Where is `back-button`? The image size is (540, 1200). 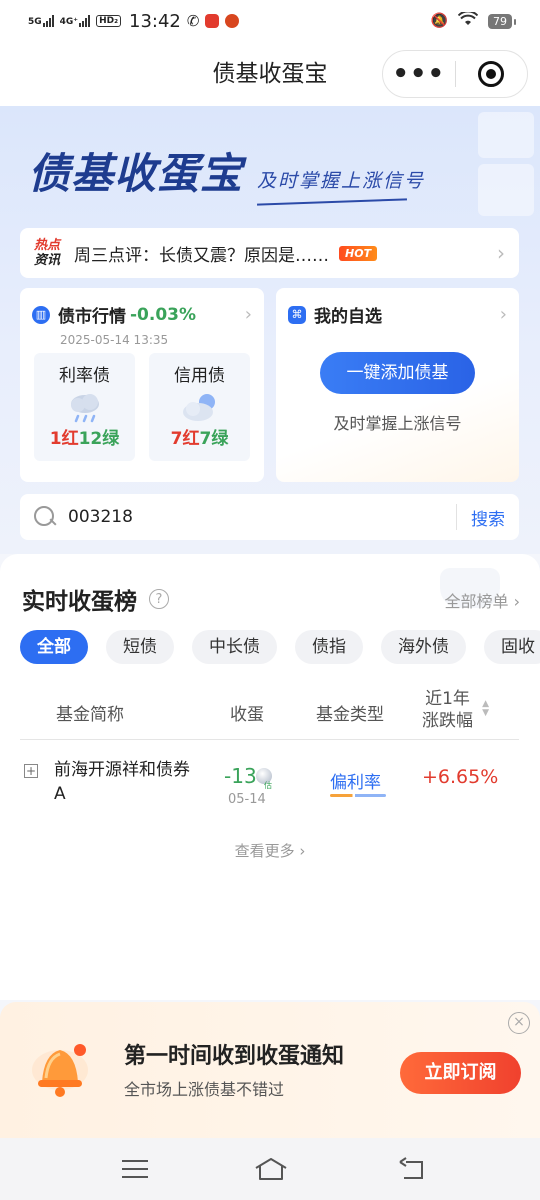
back-button is located at coordinates (412, 1171).